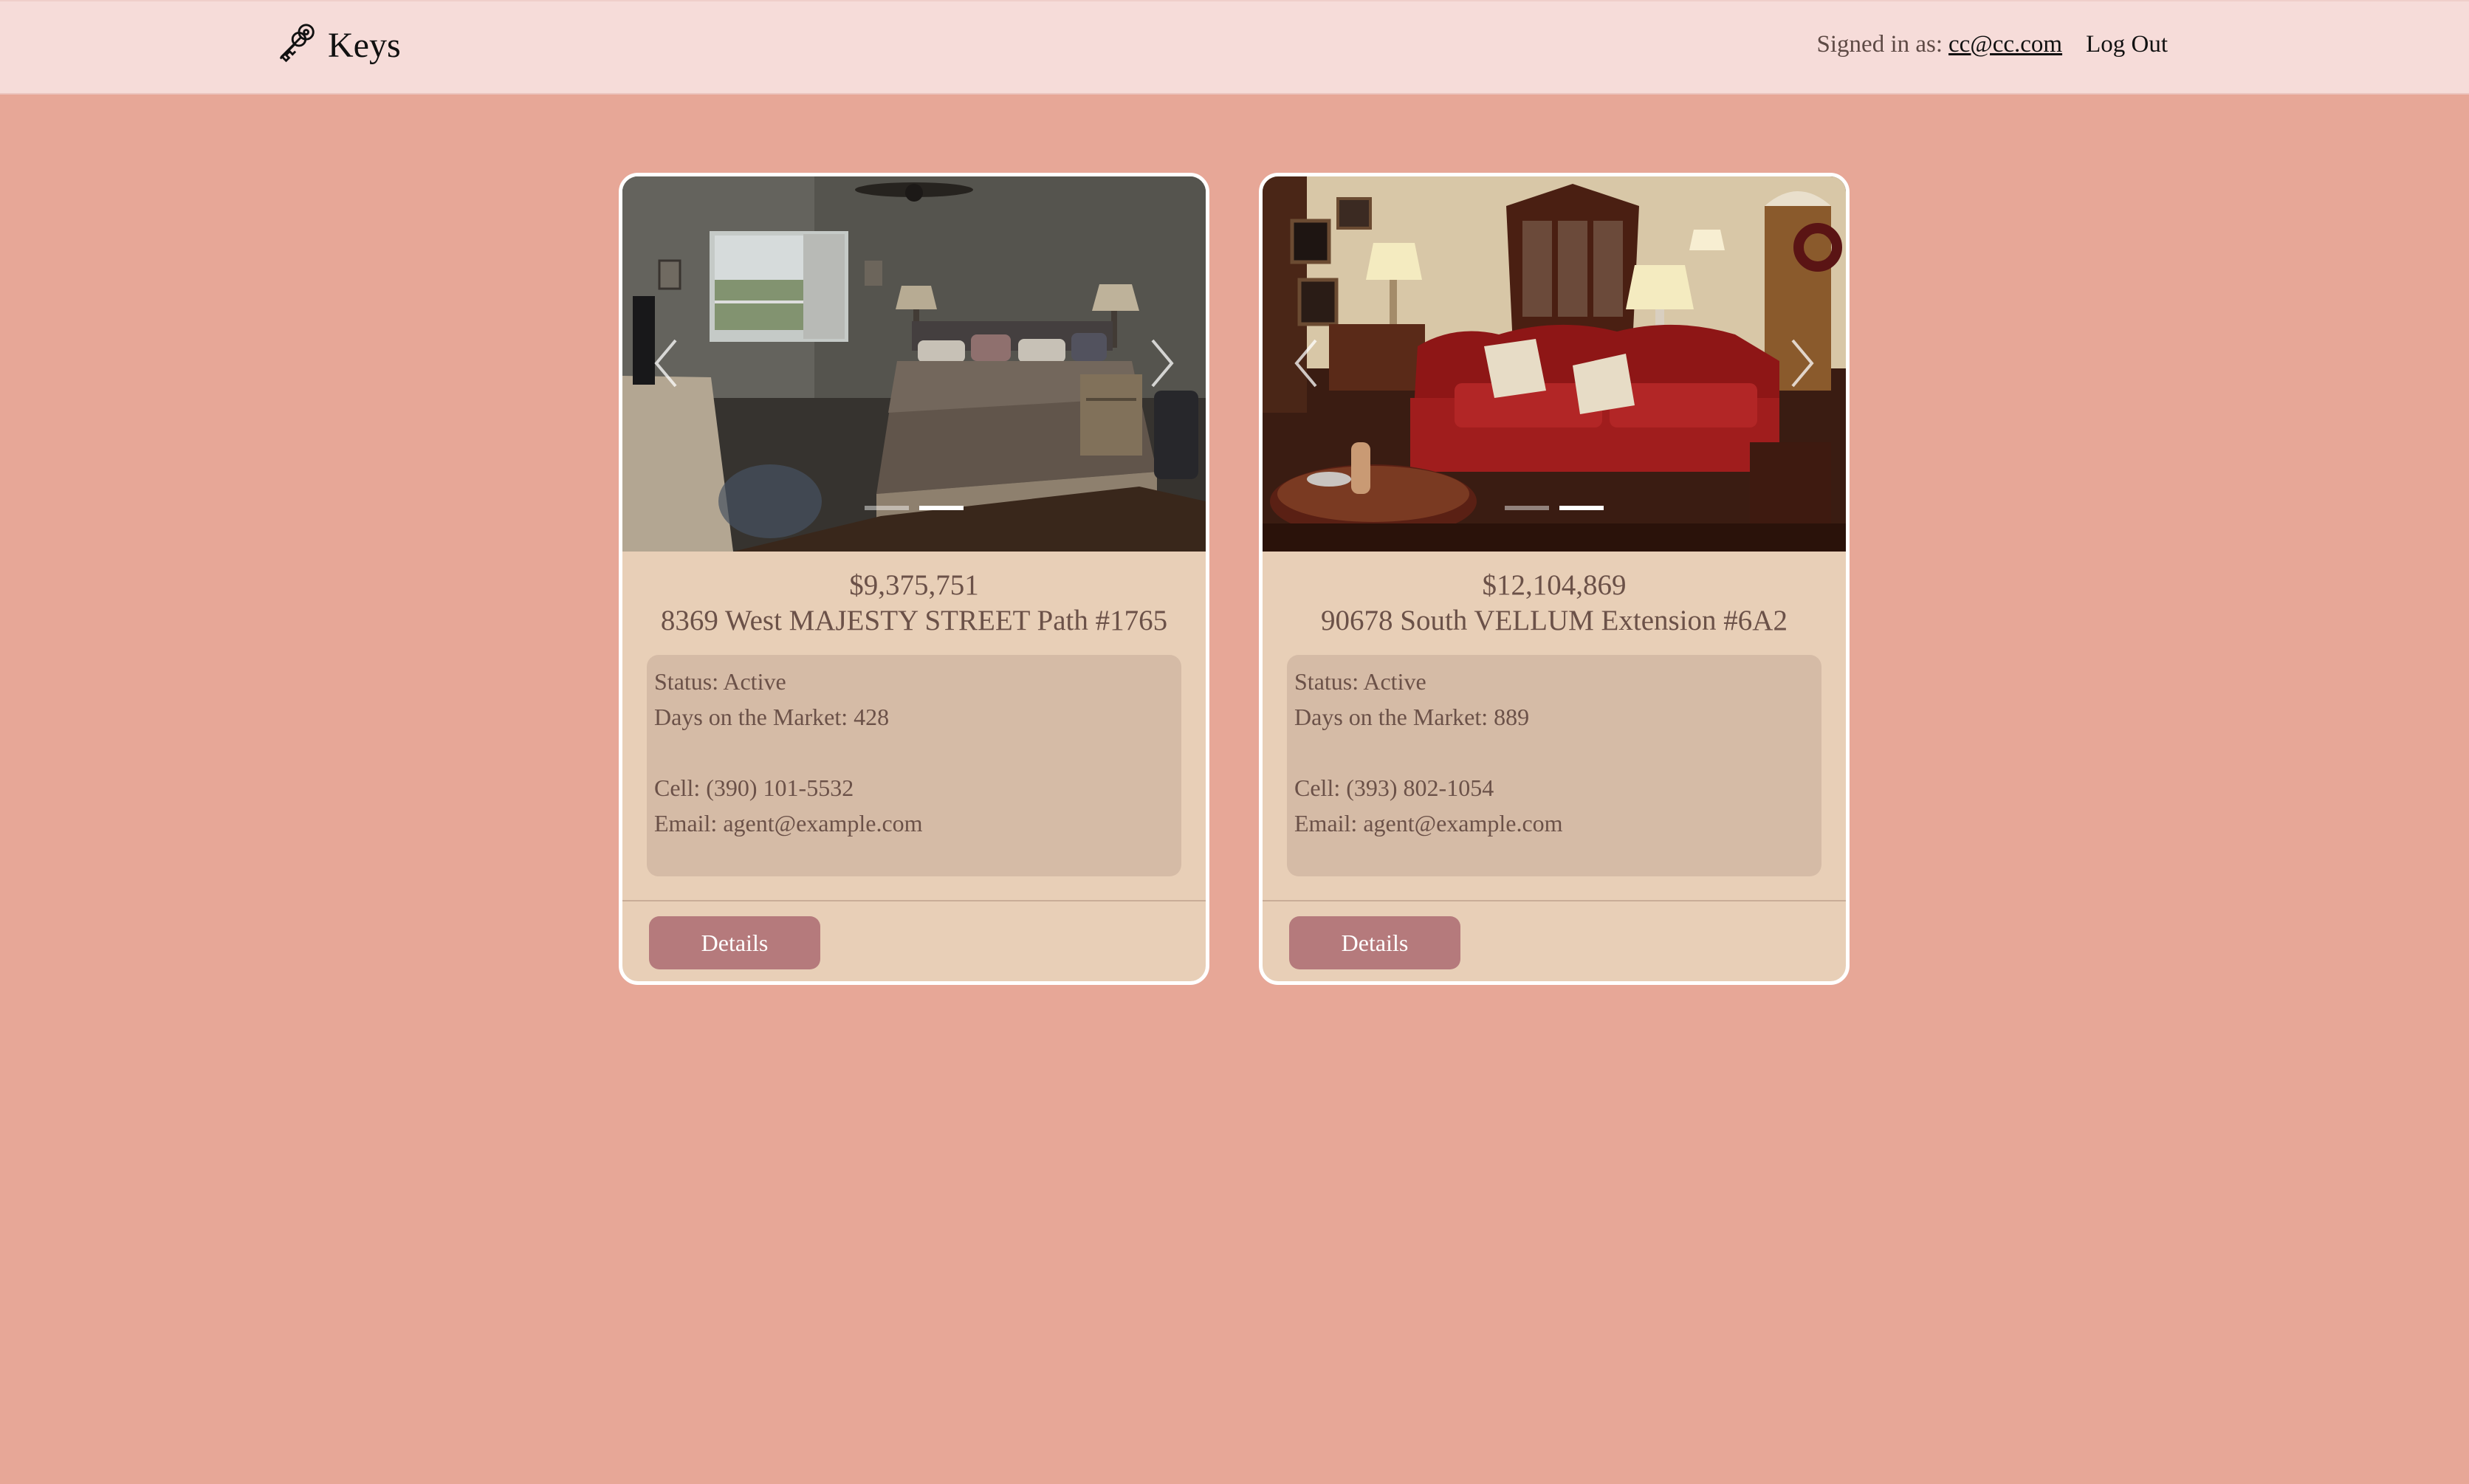 Image resolution: width=2469 pixels, height=1484 pixels. What do you see at coordinates (1879, 44) in the screenshot?
I see `signed-in-label: Signed in as:` at bounding box center [1879, 44].